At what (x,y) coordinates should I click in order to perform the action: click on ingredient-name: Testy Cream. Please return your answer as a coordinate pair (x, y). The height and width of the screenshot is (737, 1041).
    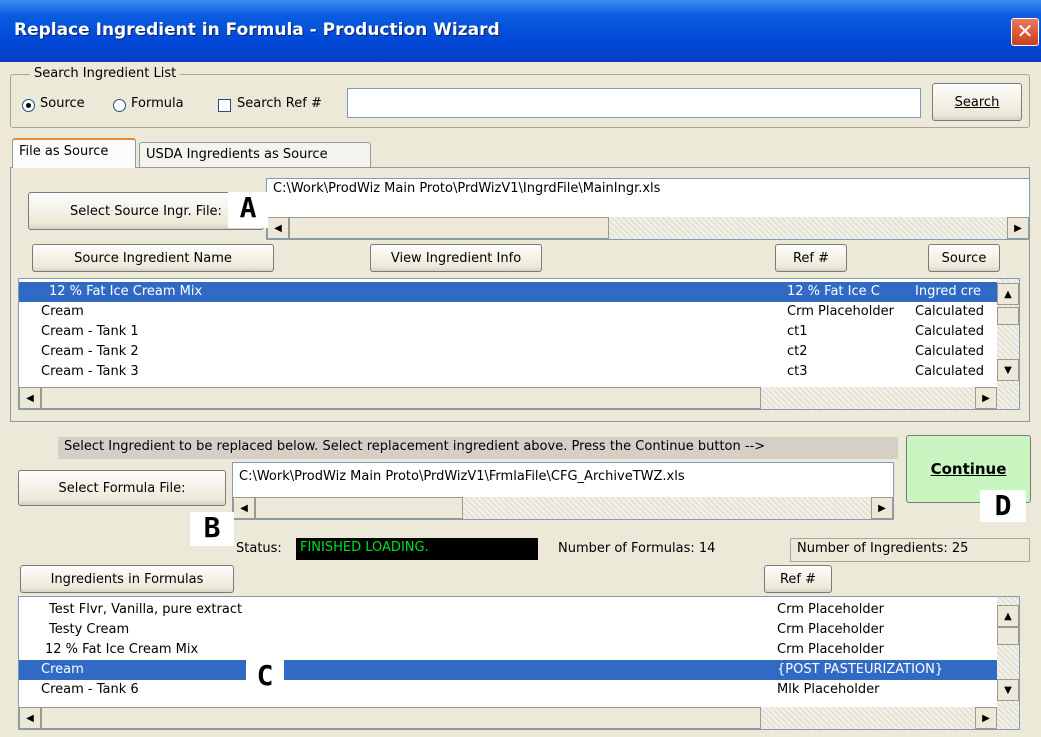
    Looking at the image, I should click on (89, 629).